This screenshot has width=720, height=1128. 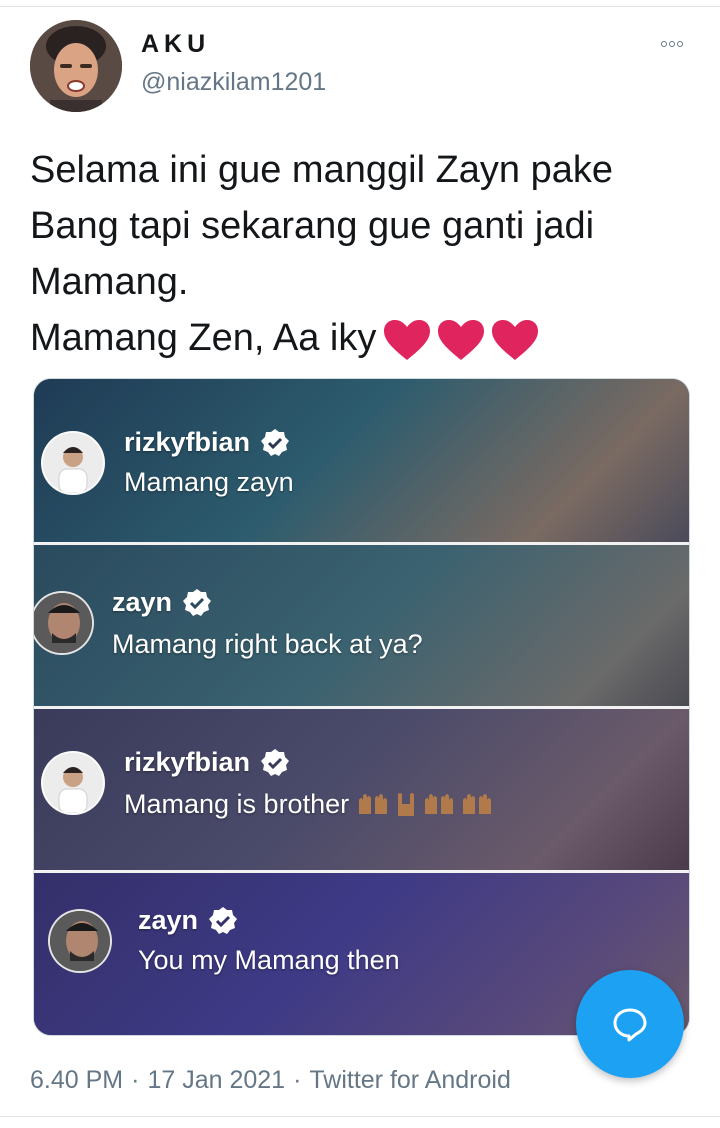 I want to click on tweet-metadata: 6.40 PM · 17 Jan 2021 · Twitter for Android, so click(x=270, y=1080).